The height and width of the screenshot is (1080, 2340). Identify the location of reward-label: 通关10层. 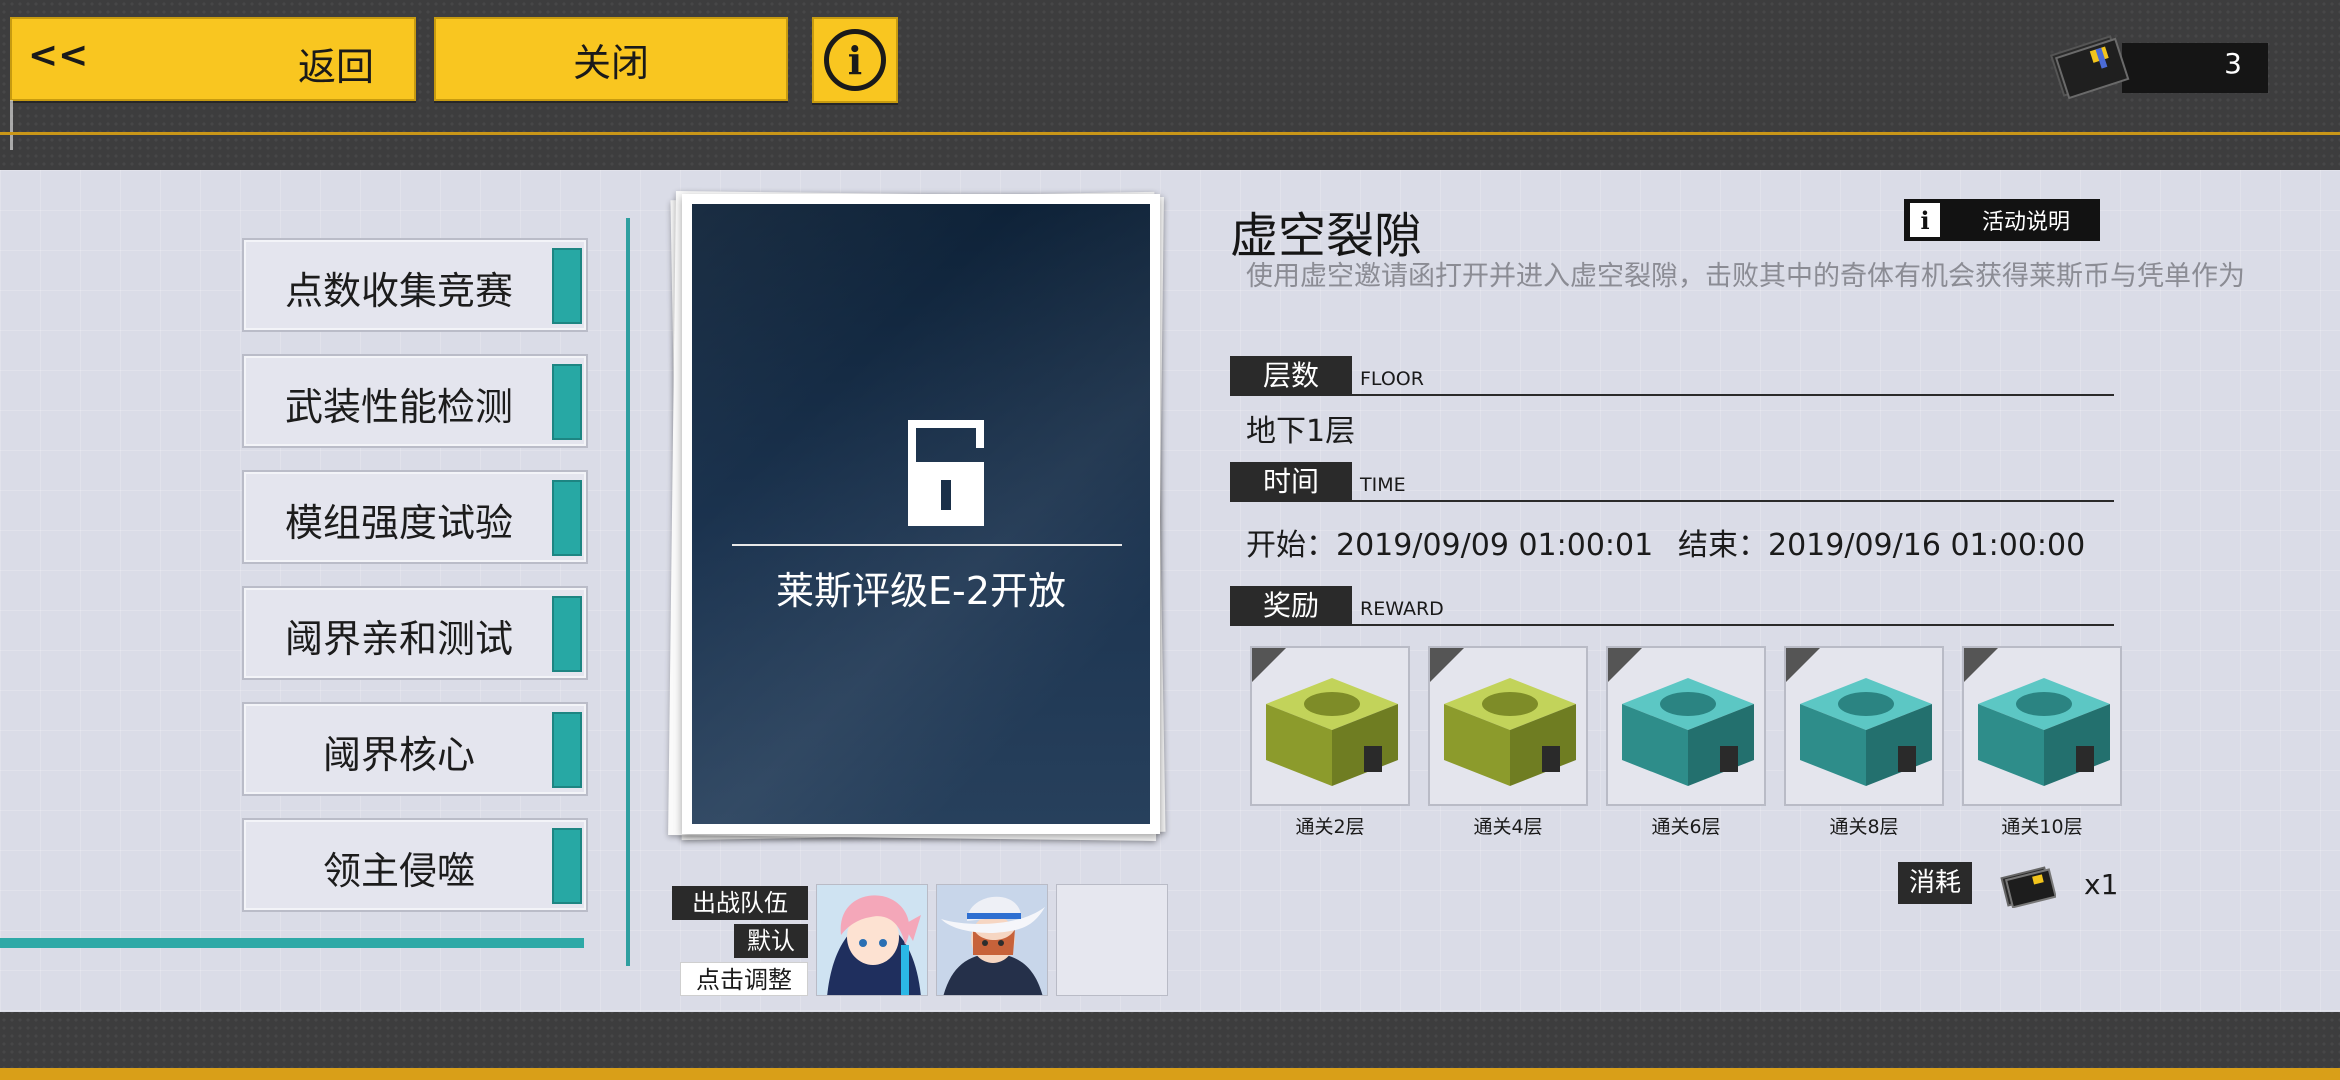
(2042, 827).